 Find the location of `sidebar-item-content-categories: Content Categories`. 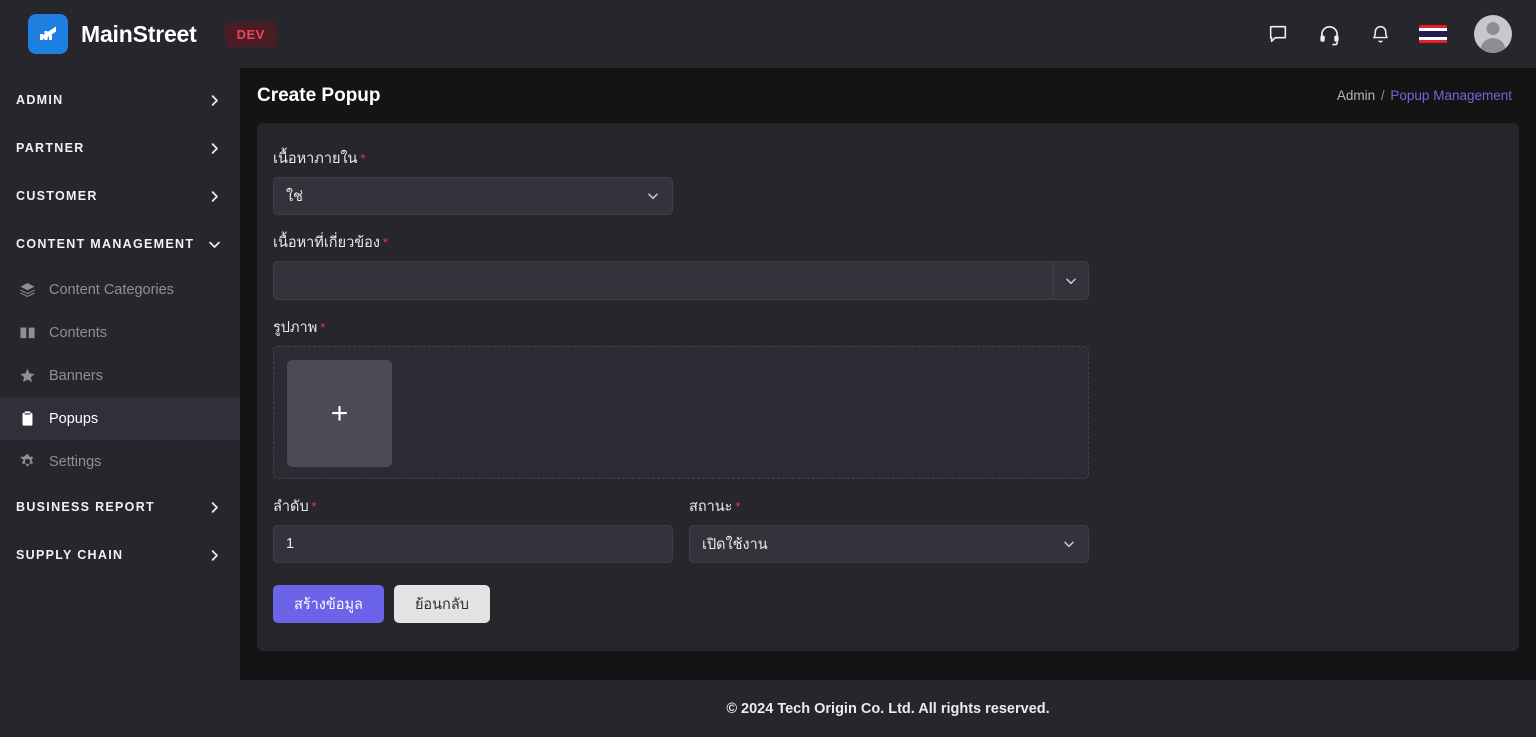

sidebar-item-content-categories: Content Categories is located at coordinates (120, 289).